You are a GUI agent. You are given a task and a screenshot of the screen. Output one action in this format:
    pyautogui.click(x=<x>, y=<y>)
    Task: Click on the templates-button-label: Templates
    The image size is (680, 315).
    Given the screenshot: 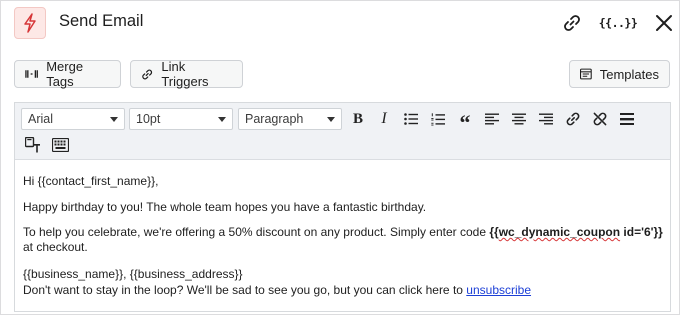 What is the action you would take?
    pyautogui.click(x=629, y=74)
    